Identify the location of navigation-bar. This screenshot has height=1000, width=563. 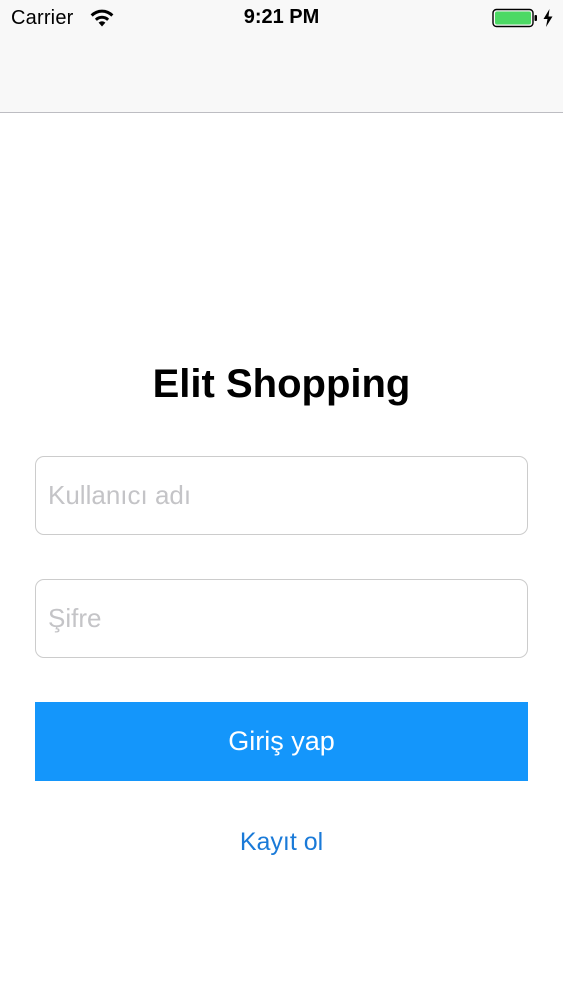
(281, 74).